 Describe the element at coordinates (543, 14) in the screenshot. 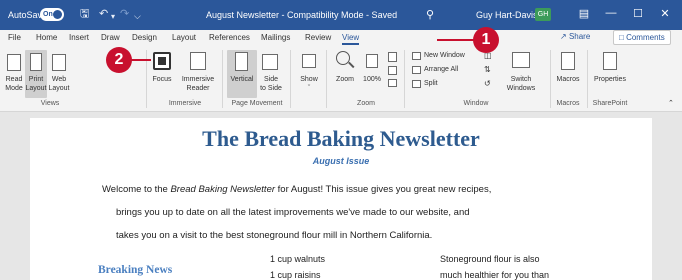

I see `avatar: GH` at that location.